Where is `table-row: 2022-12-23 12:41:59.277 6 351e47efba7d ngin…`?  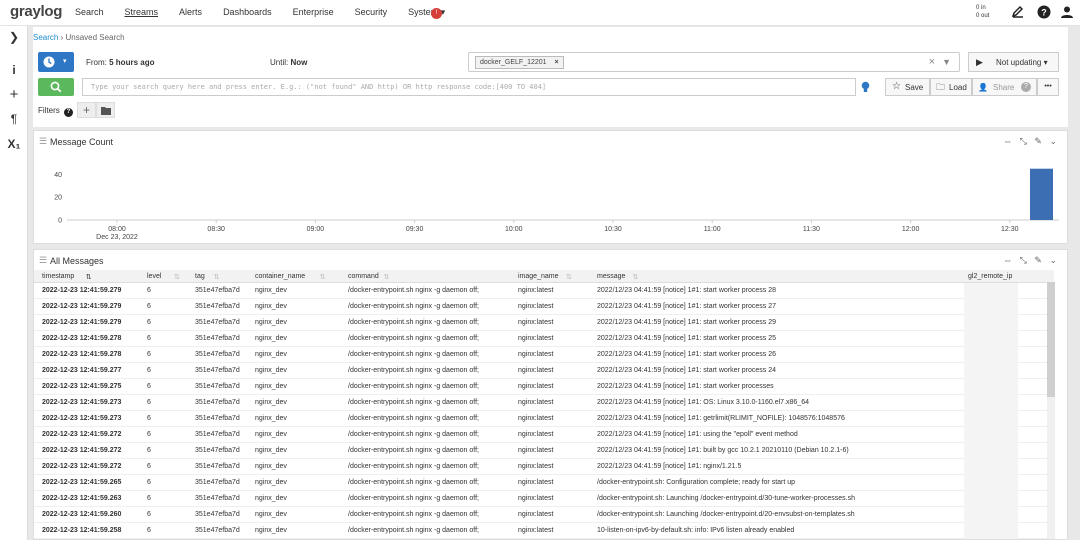
table-row: 2022-12-23 12:41:59.277 6 351e47efba7d ngin… is located at coordinates (544, 371).